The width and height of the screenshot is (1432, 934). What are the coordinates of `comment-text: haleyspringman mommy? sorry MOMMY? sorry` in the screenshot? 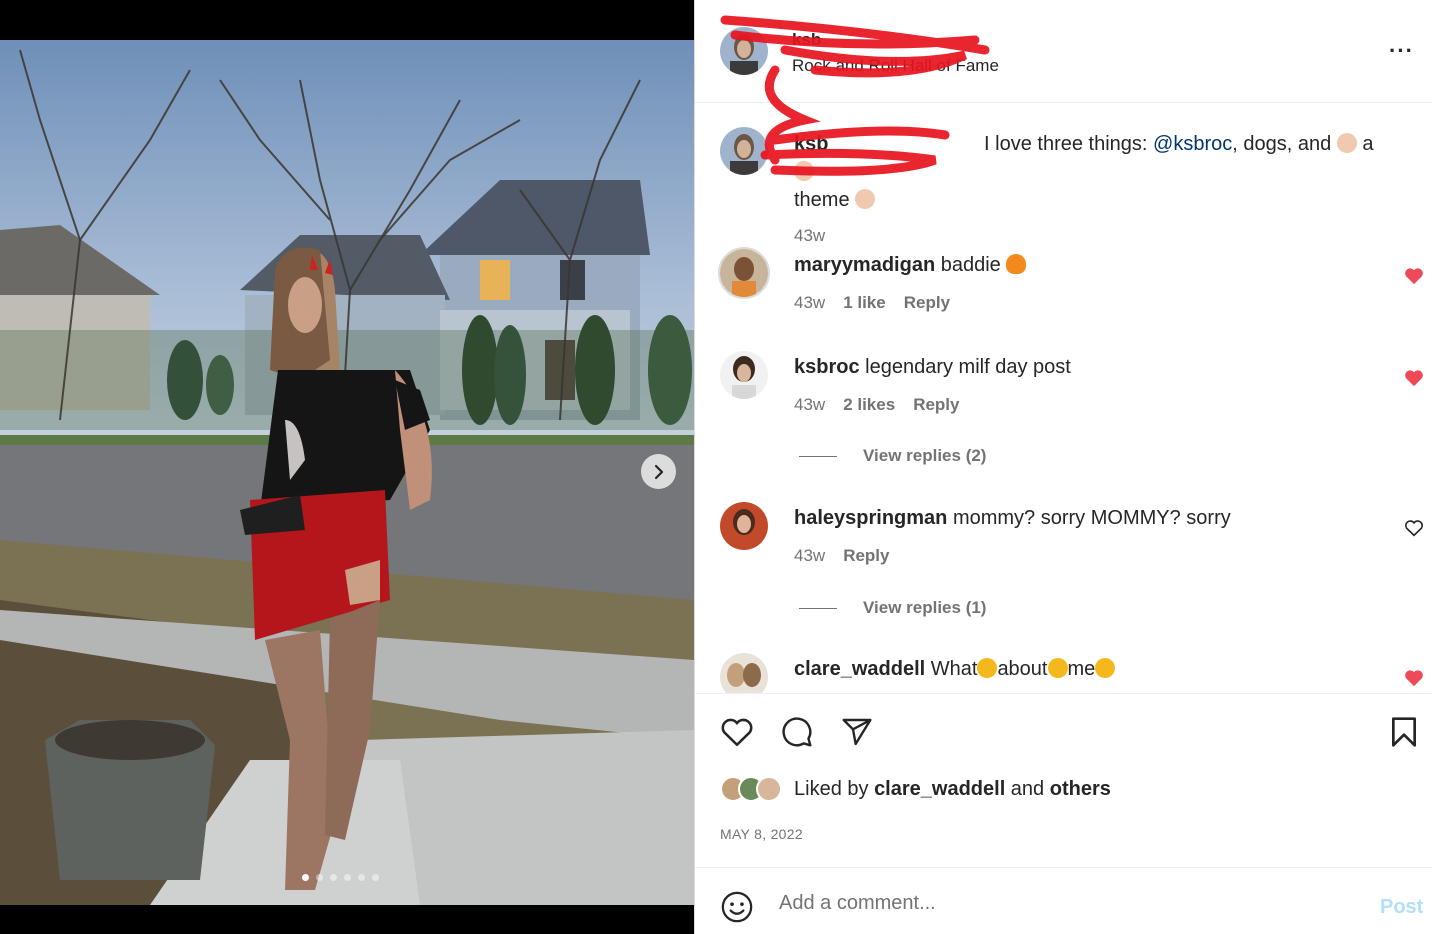 It's located at (1012, 518).